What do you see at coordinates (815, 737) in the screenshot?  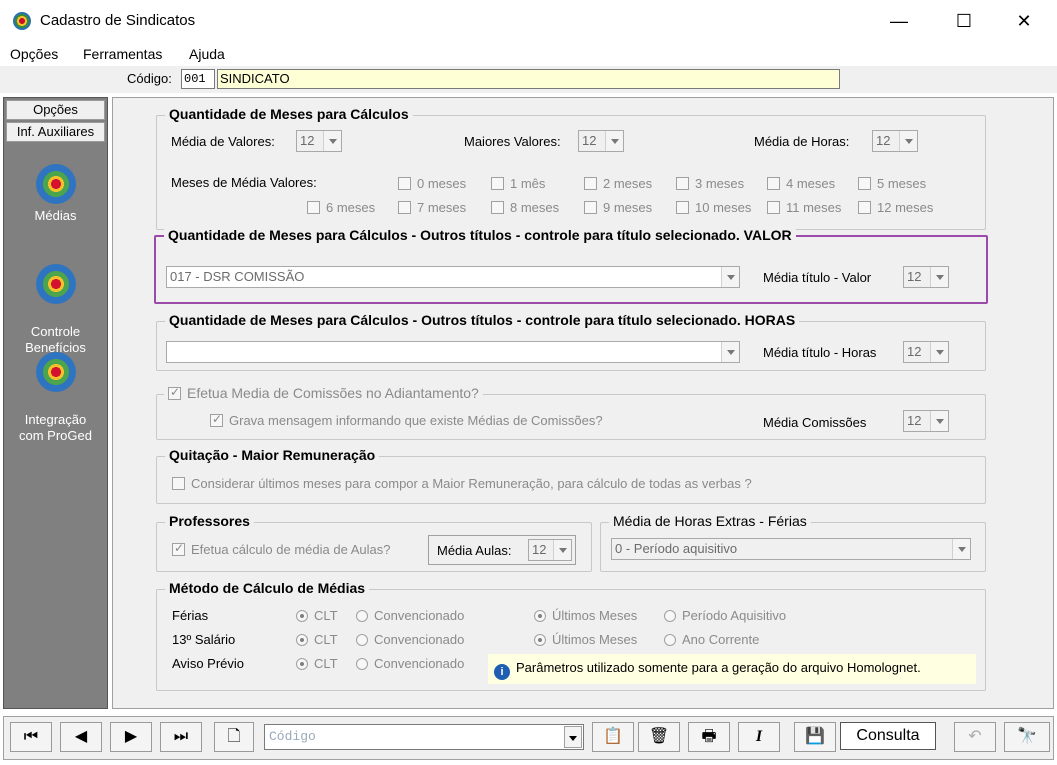 I see `save-button: 💾` at bounding box center [815, 737].